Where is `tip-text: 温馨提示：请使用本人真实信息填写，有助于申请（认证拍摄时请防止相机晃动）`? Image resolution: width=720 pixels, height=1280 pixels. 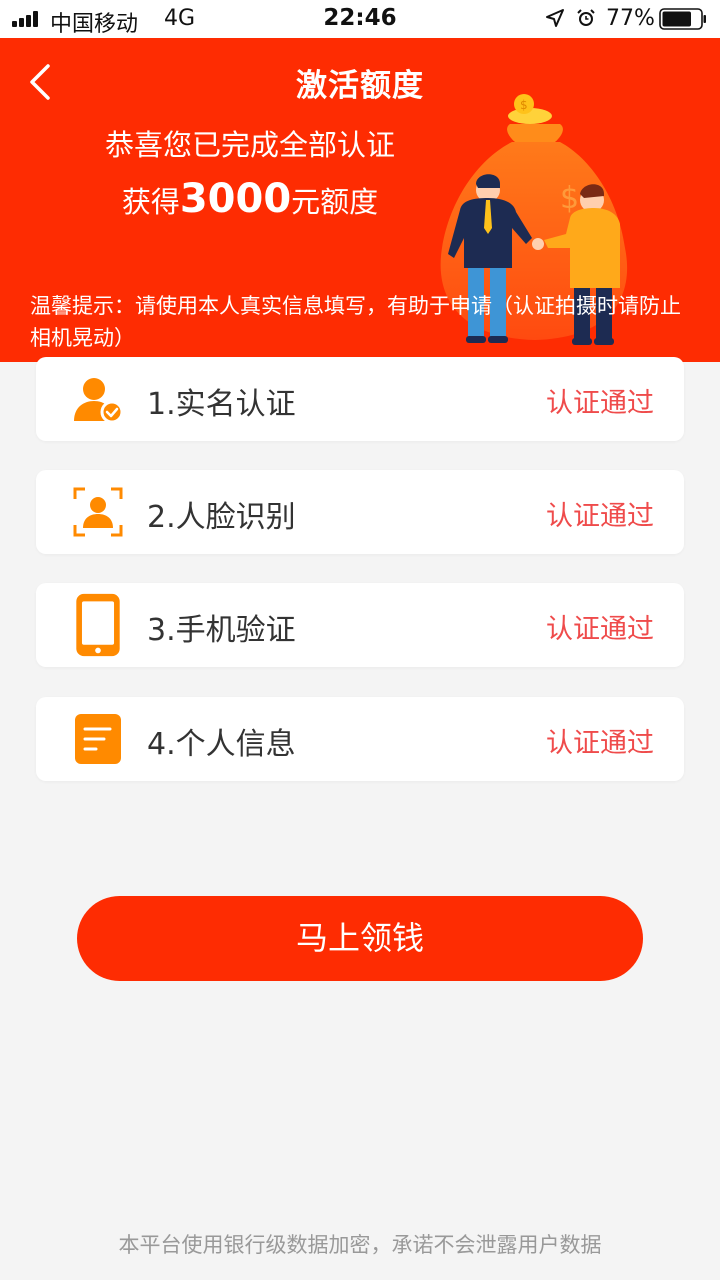 tip-text: 温馨提示：请使用本人真实信息填写，有助于申请（认证拍摄时请防止相机晃动） is located at coordinates (355, 322).